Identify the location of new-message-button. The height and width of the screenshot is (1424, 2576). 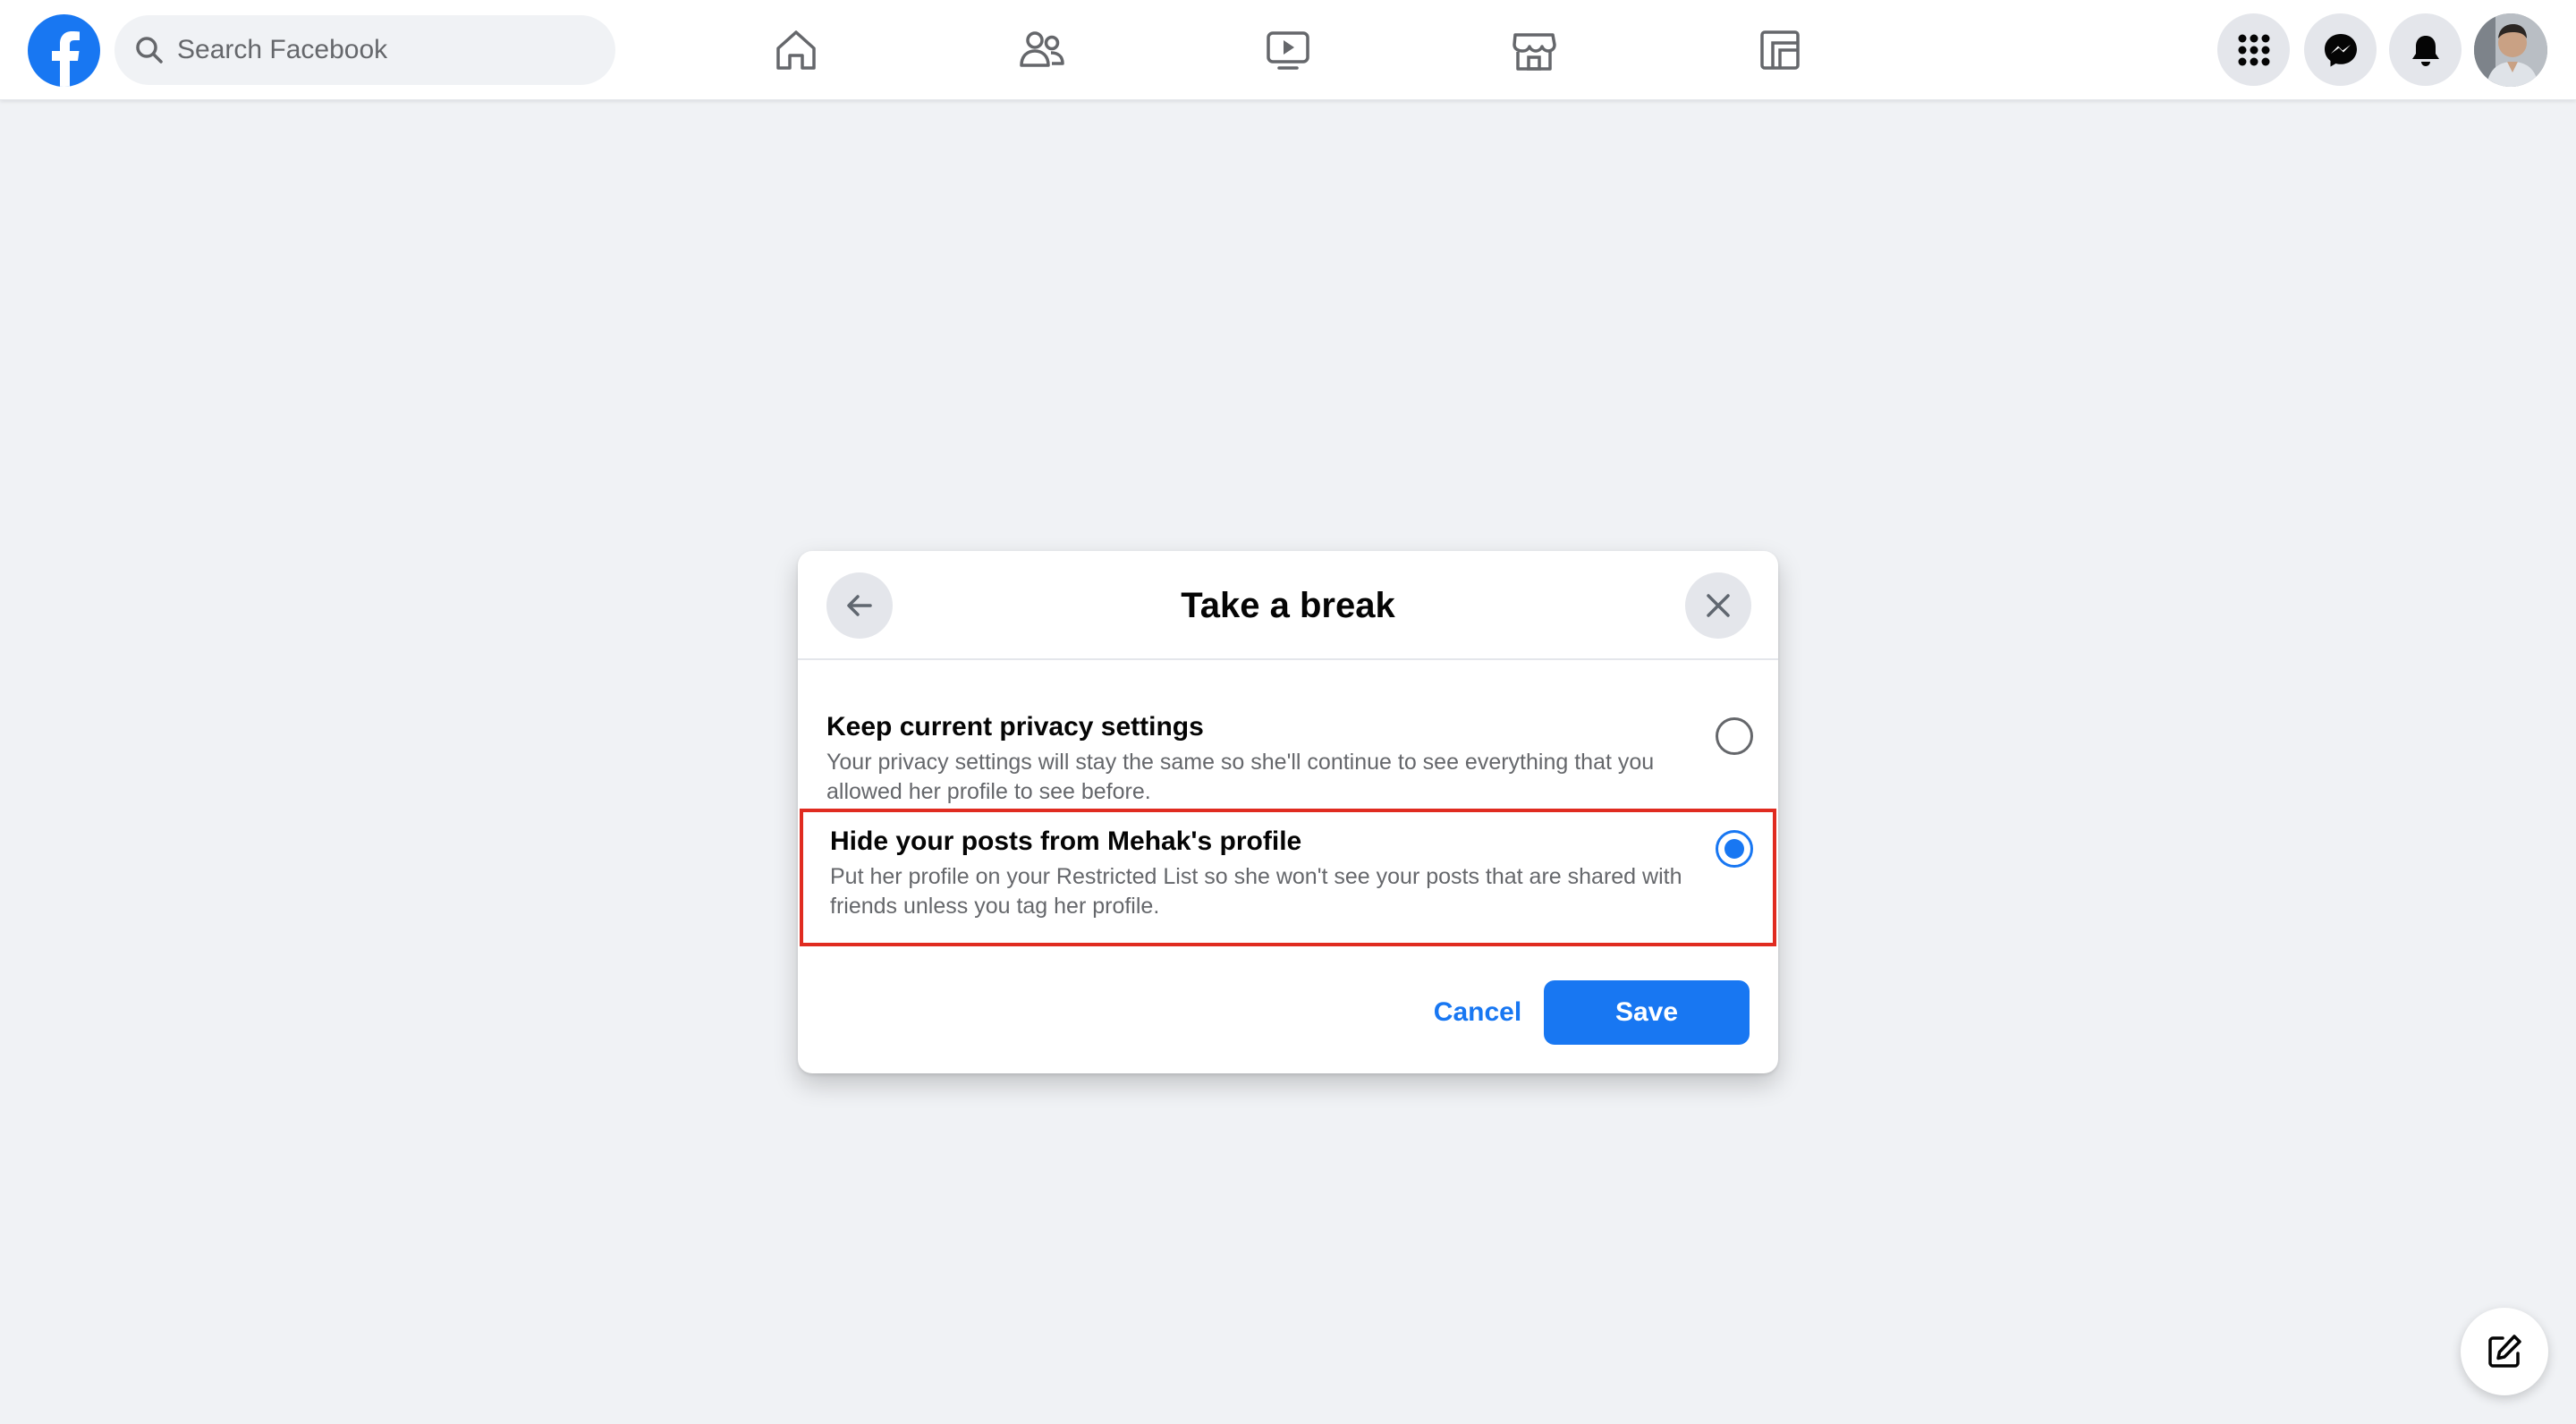
(2504, 1351).